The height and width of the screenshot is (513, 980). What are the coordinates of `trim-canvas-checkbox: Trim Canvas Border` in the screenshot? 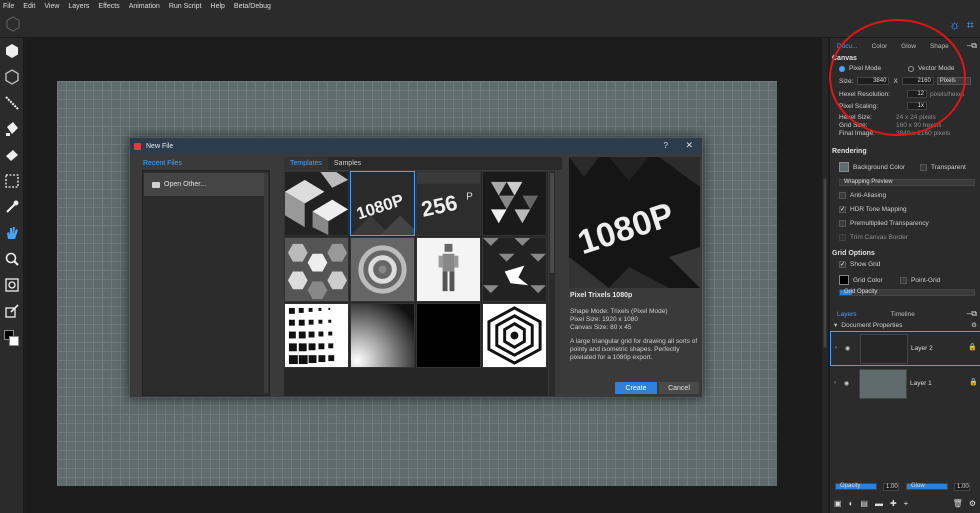 It's located at (873, 237).